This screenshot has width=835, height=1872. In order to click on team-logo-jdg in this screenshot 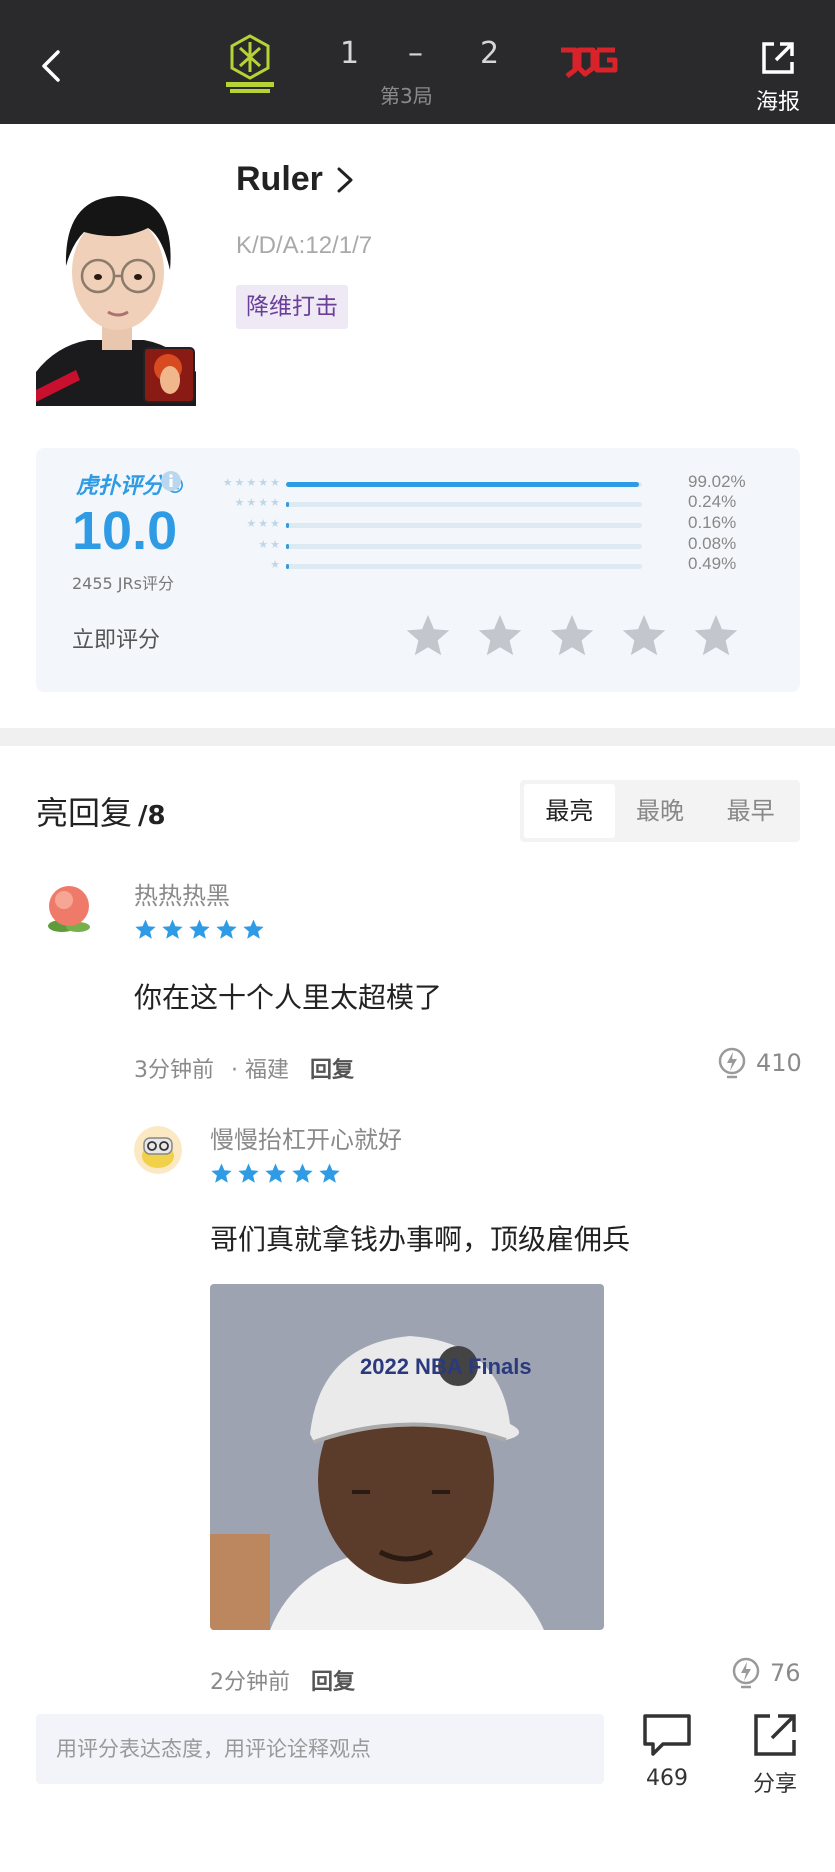, I will do `click(588, 63)`.